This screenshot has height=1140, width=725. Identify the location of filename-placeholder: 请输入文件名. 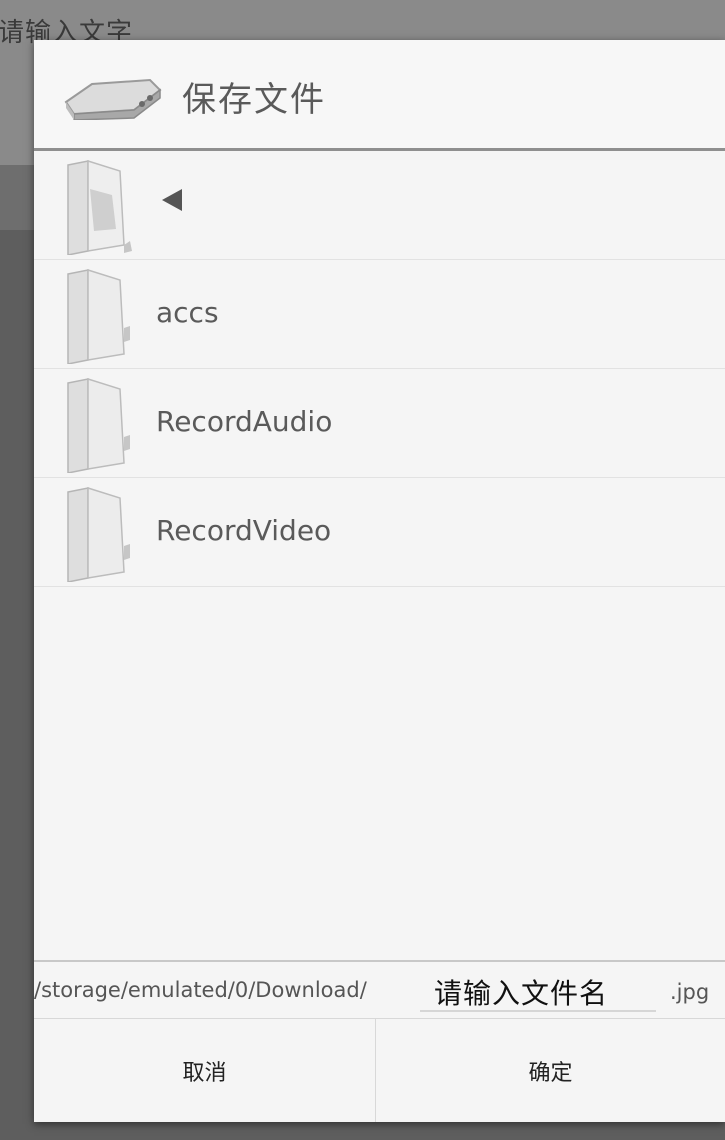
(521, 993).